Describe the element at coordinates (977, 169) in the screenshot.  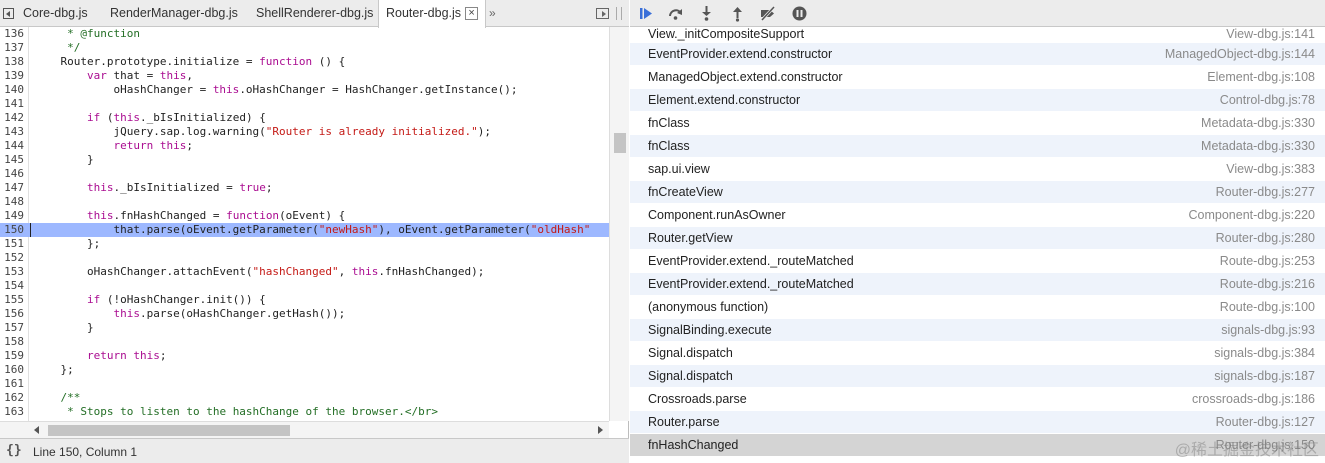
I see `call-frame: sap.ui.view View-dbg.js:383` at that location.